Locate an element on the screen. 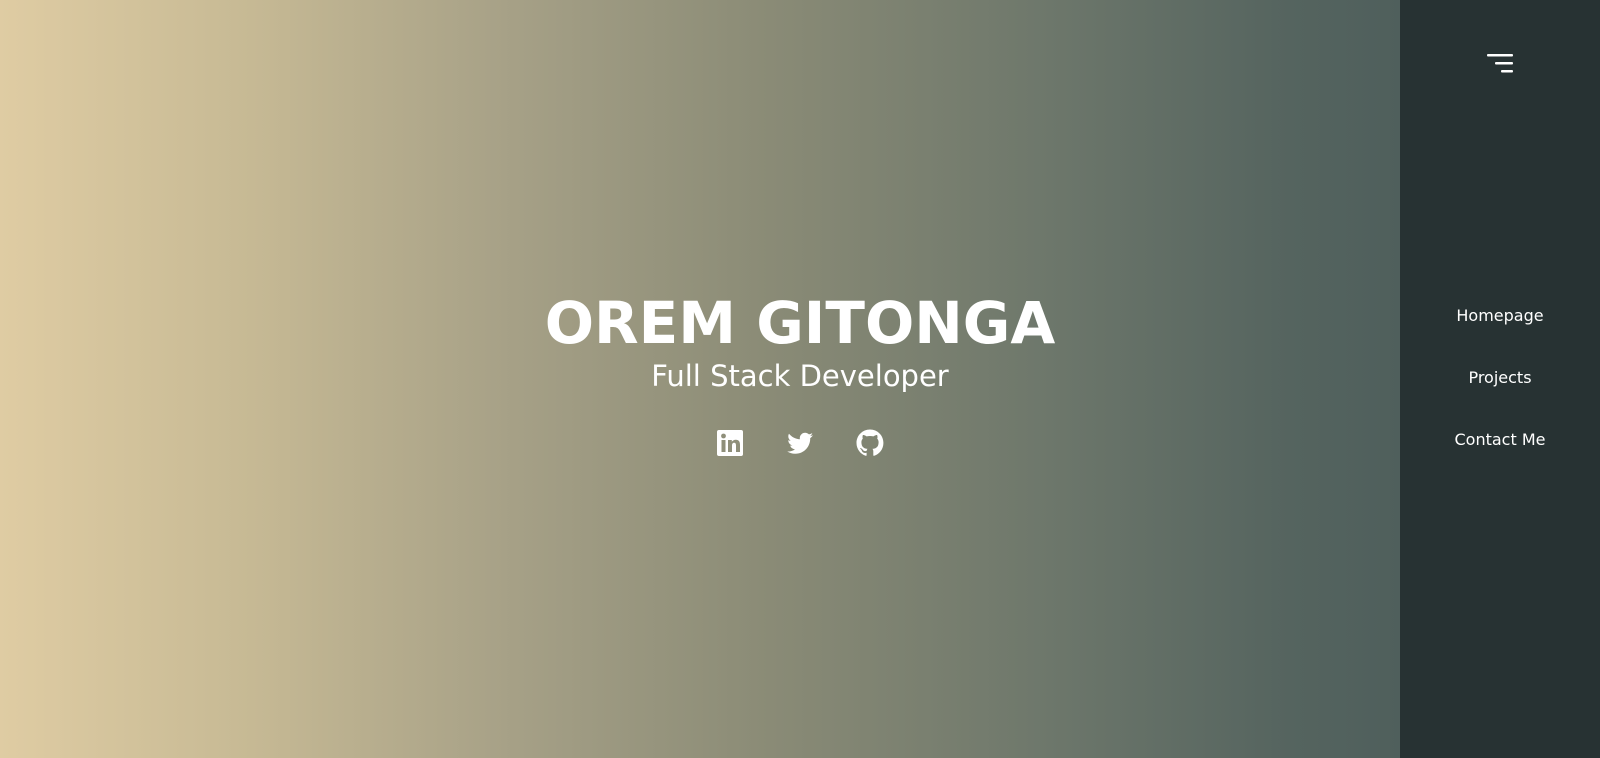 The width and height of the screenshot is (1600, 758). menu-button is located at coordinates (1500, 64).